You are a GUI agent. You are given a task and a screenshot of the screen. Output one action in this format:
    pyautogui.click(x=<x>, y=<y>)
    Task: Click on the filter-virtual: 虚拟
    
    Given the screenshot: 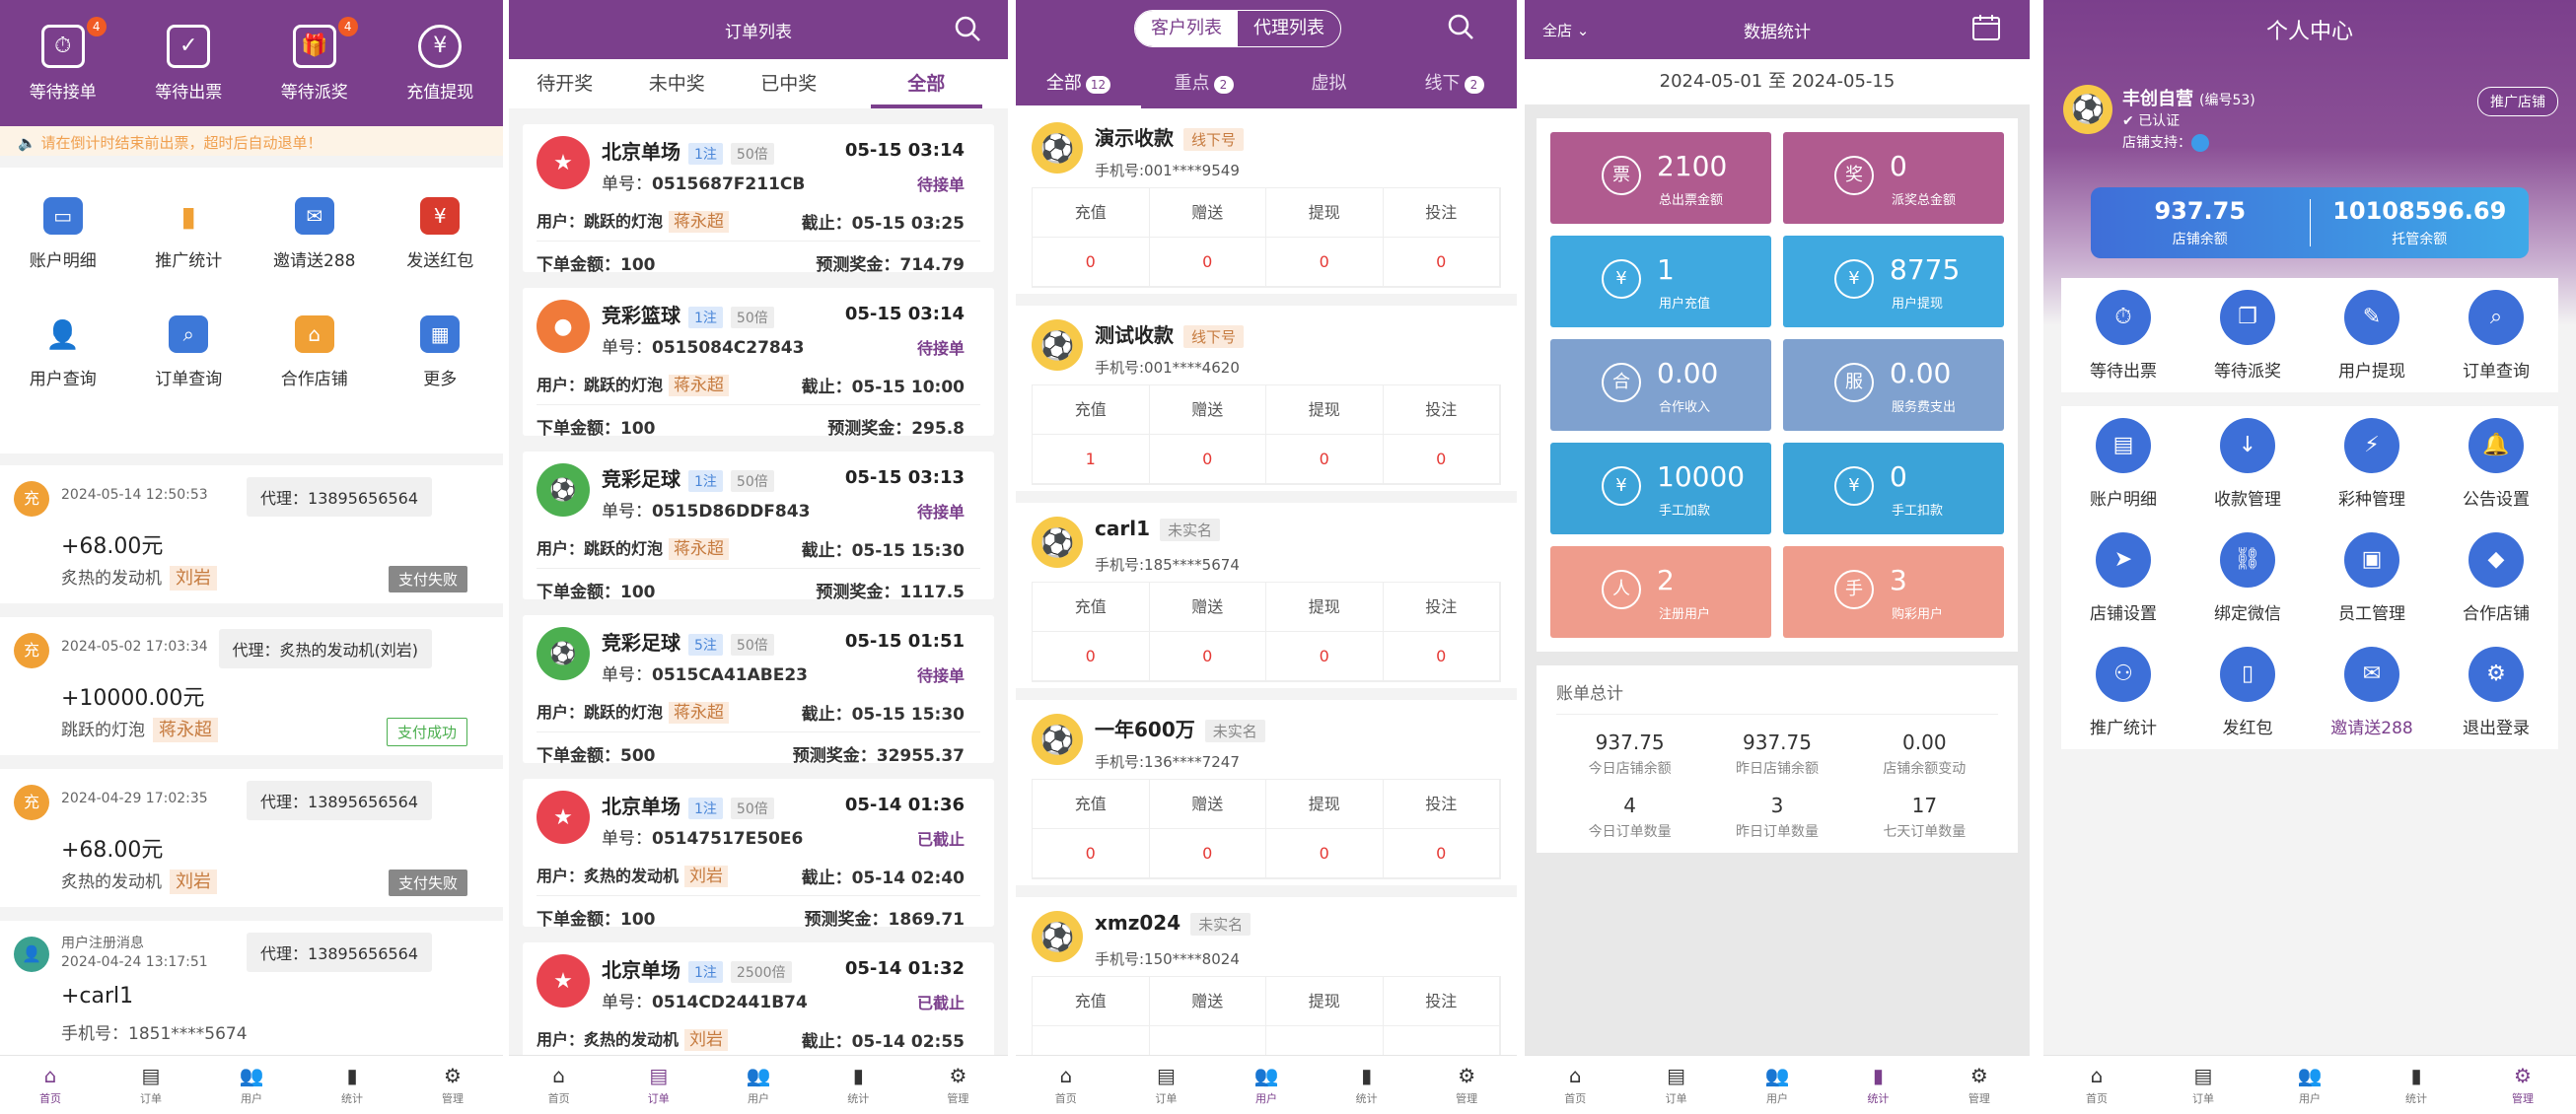 What is the action you would take?
    pyautogui.click(x=1329, y=84)
    